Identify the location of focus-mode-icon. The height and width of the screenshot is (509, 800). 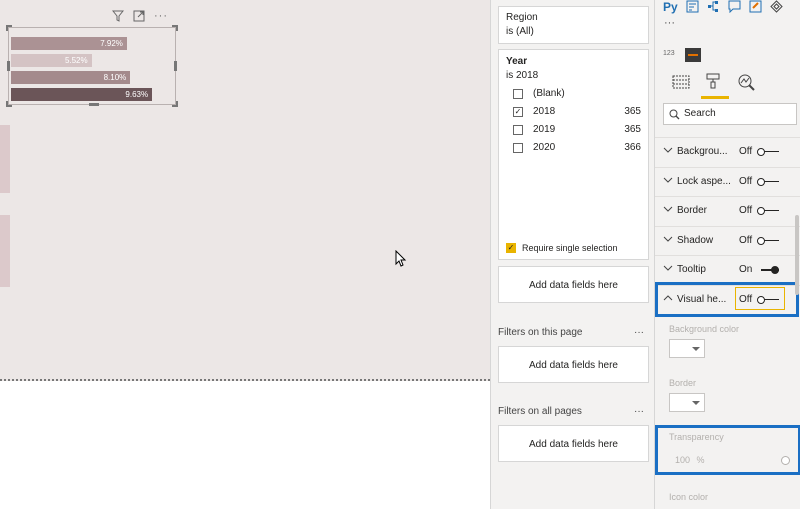
(139, 17).